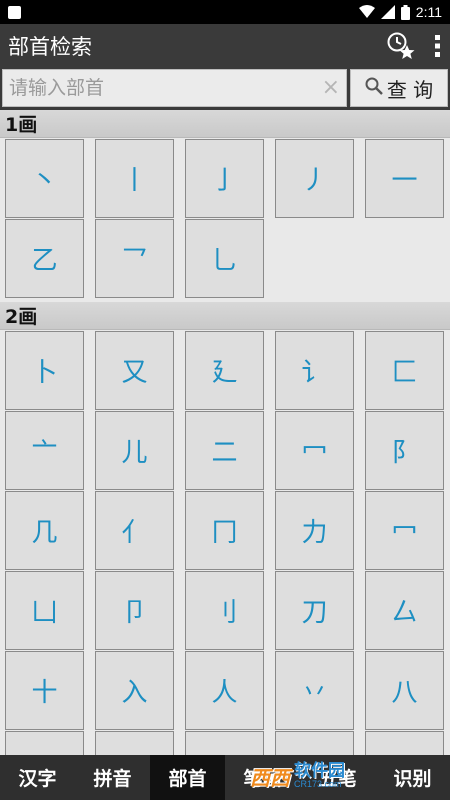 Image resolution: width=450 pixels, height=800 pixels. What do you see at coordinates (329, 88) in the screenshot?
I see `clear-icon: ×` at bounding box center [329, 88].